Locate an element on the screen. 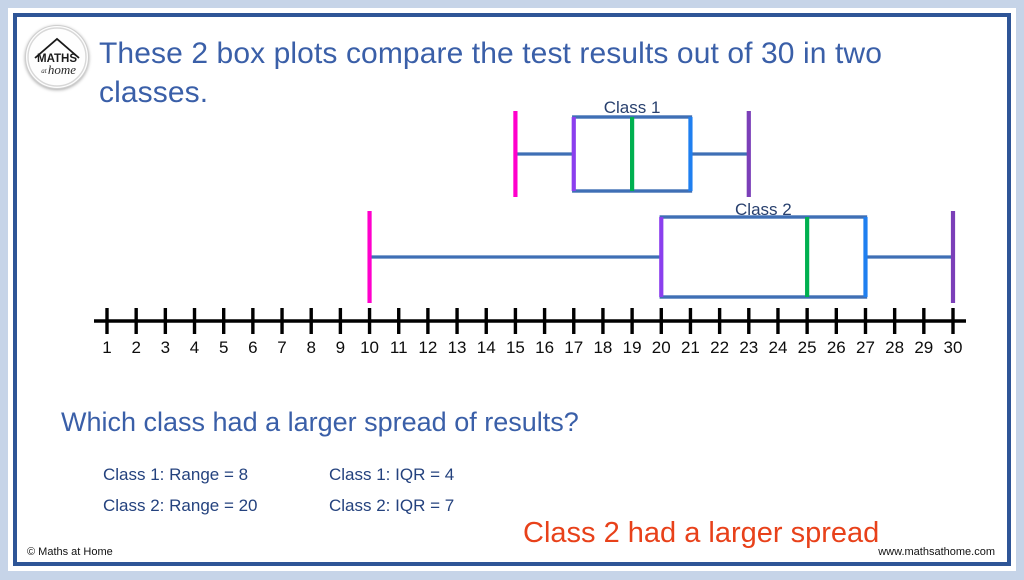 The height and width of the screenshot is (580, 1024). class1-iqr: Class 1: IQR = 4 is located at coordinates (392, 474).